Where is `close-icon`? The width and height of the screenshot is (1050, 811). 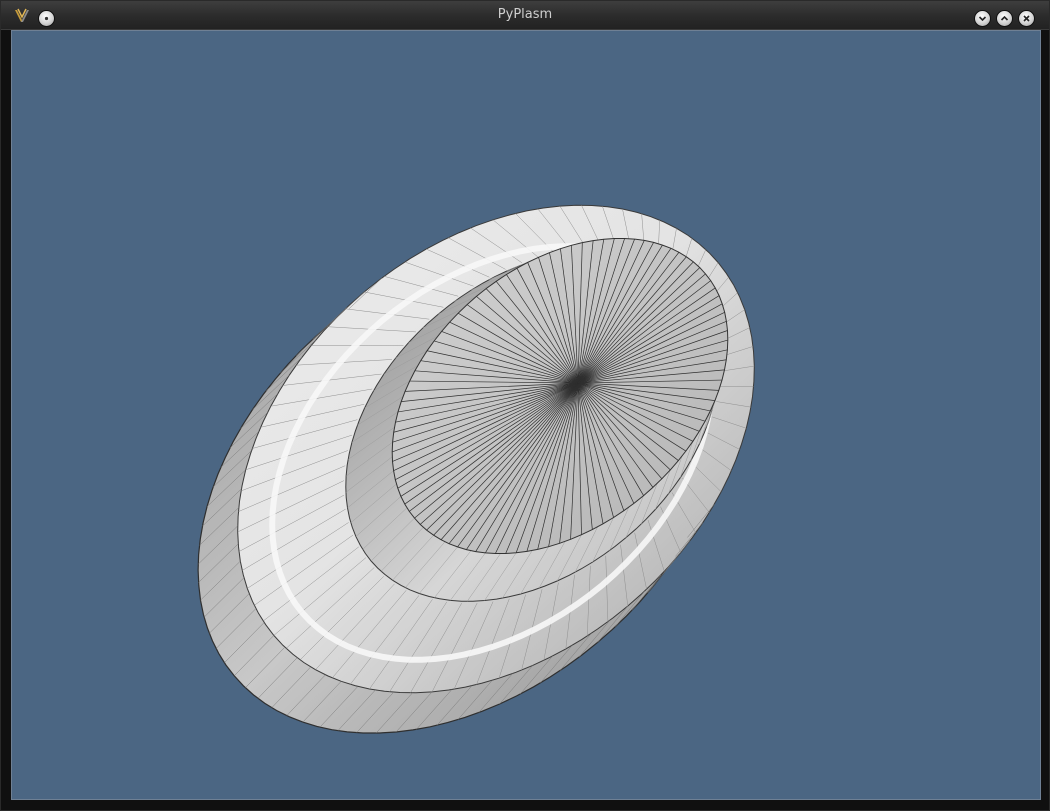
close-icon is located at coordinates (1026, 18).